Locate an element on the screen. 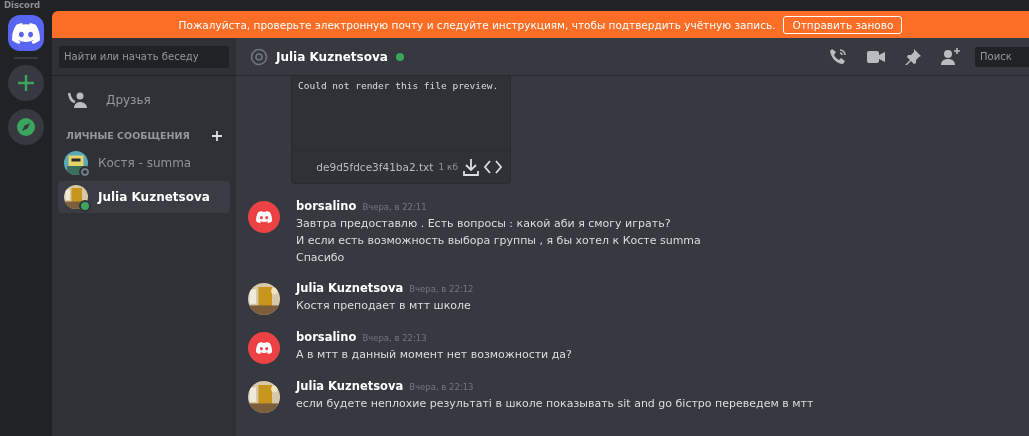 This screenshot has height=436, width=1029. message-text: если будете неплохие результаті в школе показывать sit and go бістро переведем в мтт is located at coordinates (555, 404).